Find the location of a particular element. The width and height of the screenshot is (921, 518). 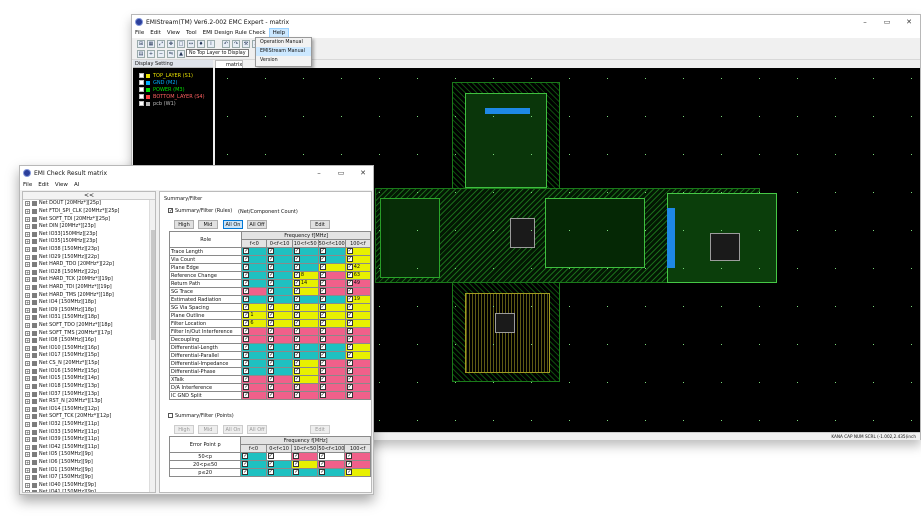

net-list-item: + Net IO16 [150MHz][15p] is located at coordinates (89, 371).